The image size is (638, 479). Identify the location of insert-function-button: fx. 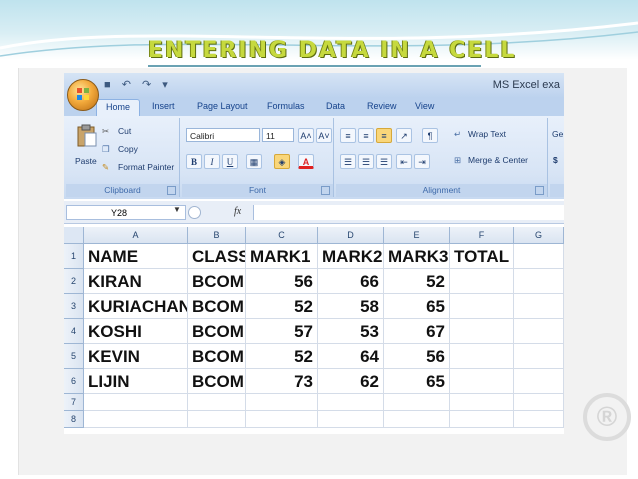
(237, 211).